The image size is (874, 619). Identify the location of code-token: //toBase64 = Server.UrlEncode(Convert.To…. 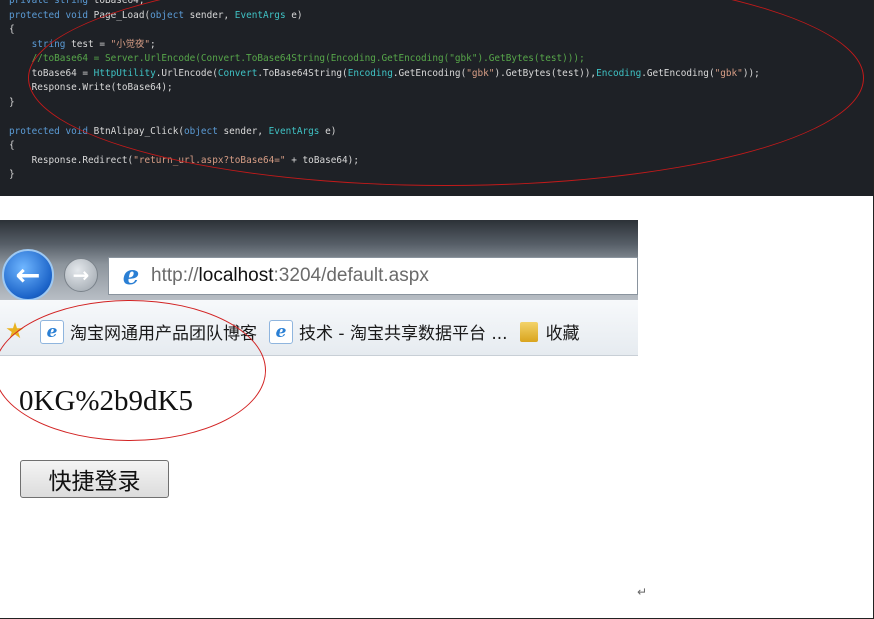
(297, 58).